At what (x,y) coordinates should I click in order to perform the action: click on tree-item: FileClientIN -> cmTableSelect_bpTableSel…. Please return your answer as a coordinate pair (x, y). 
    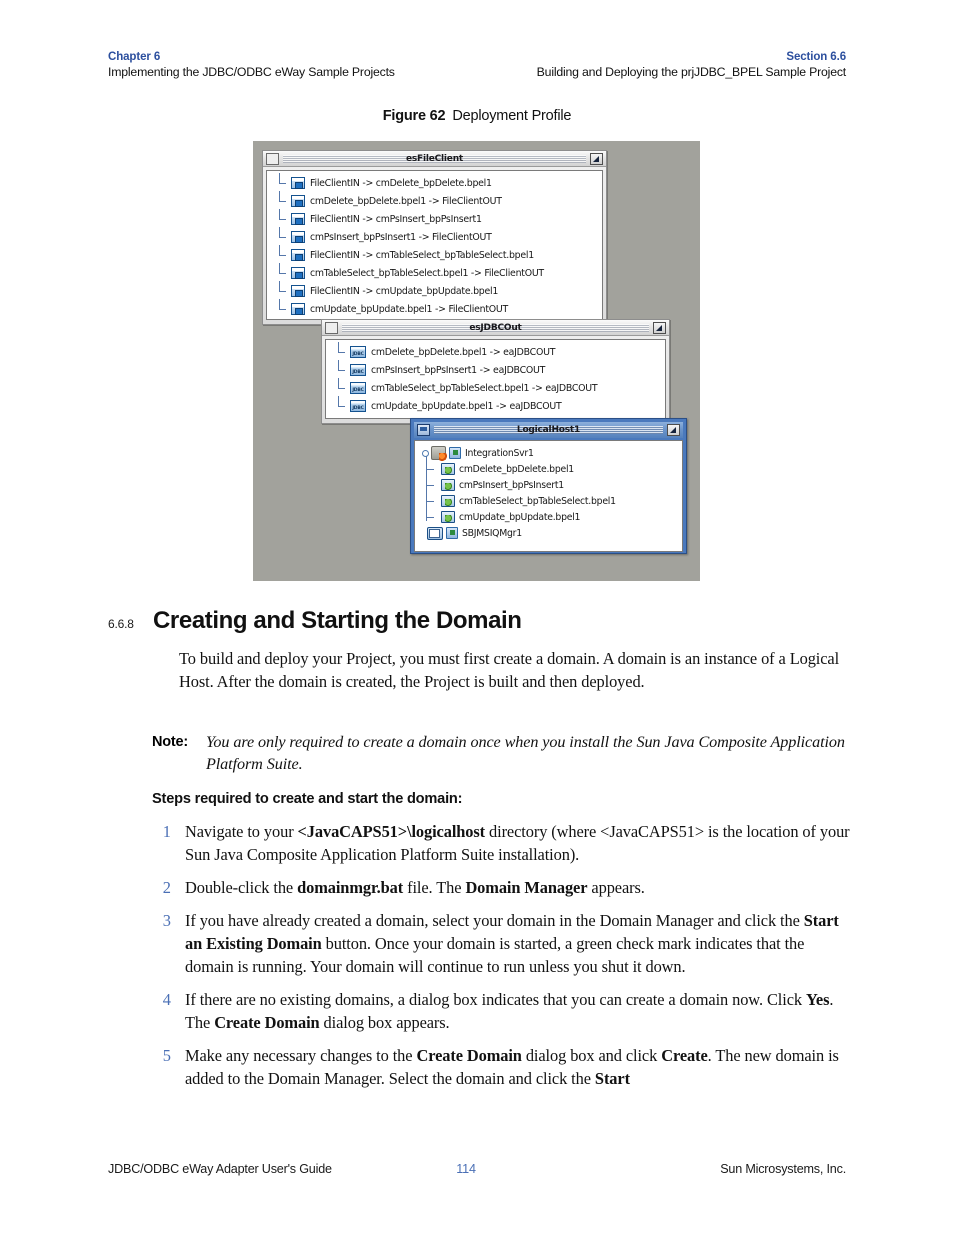
    Looking at the image, I should click on (434, 254).